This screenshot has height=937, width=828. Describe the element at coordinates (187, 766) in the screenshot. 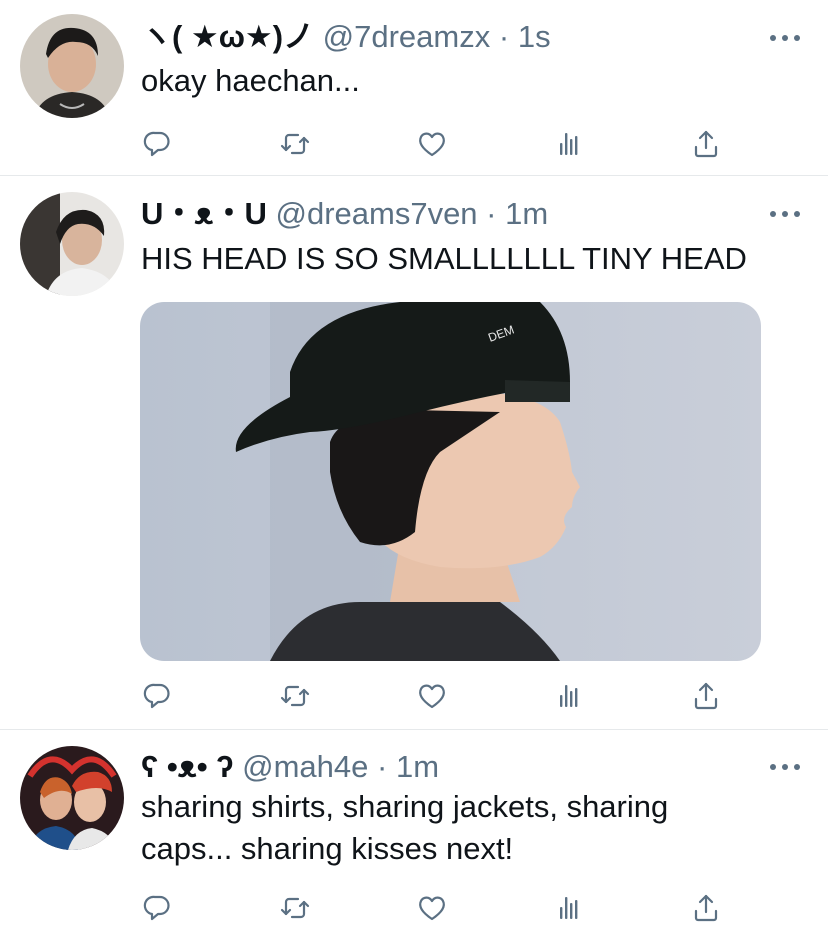

I see `display-name: ʕ •ᴥ• ʔ` at that location.